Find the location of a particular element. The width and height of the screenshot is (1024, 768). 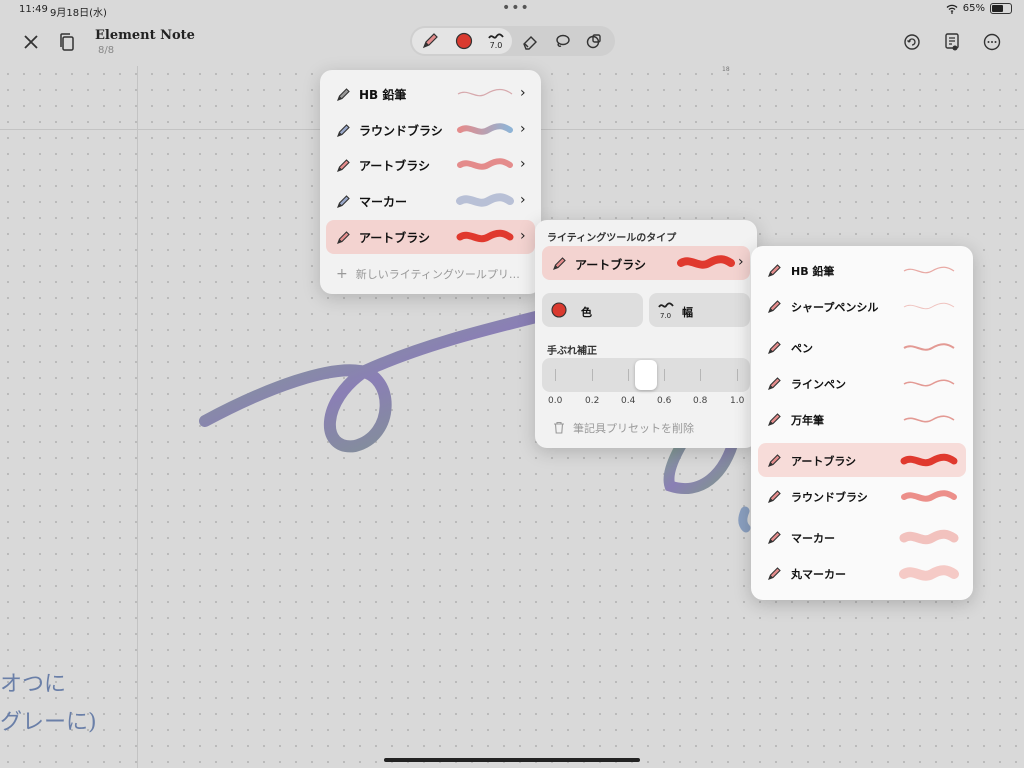

scale-label: 0.2 is located at coordinates (592, 401).